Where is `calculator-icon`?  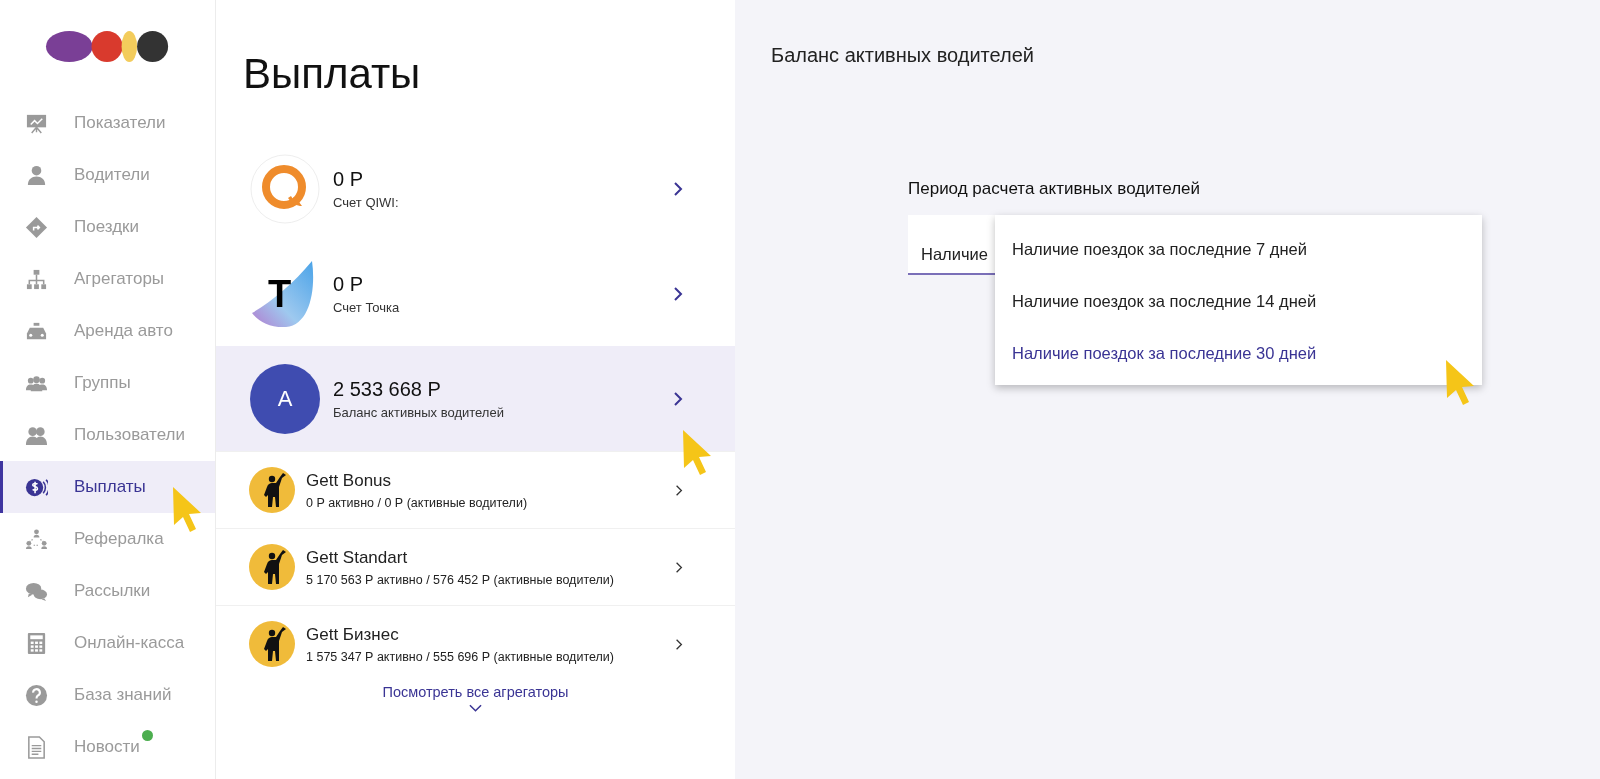
calculator-icon is located at coordinates (36, 643).